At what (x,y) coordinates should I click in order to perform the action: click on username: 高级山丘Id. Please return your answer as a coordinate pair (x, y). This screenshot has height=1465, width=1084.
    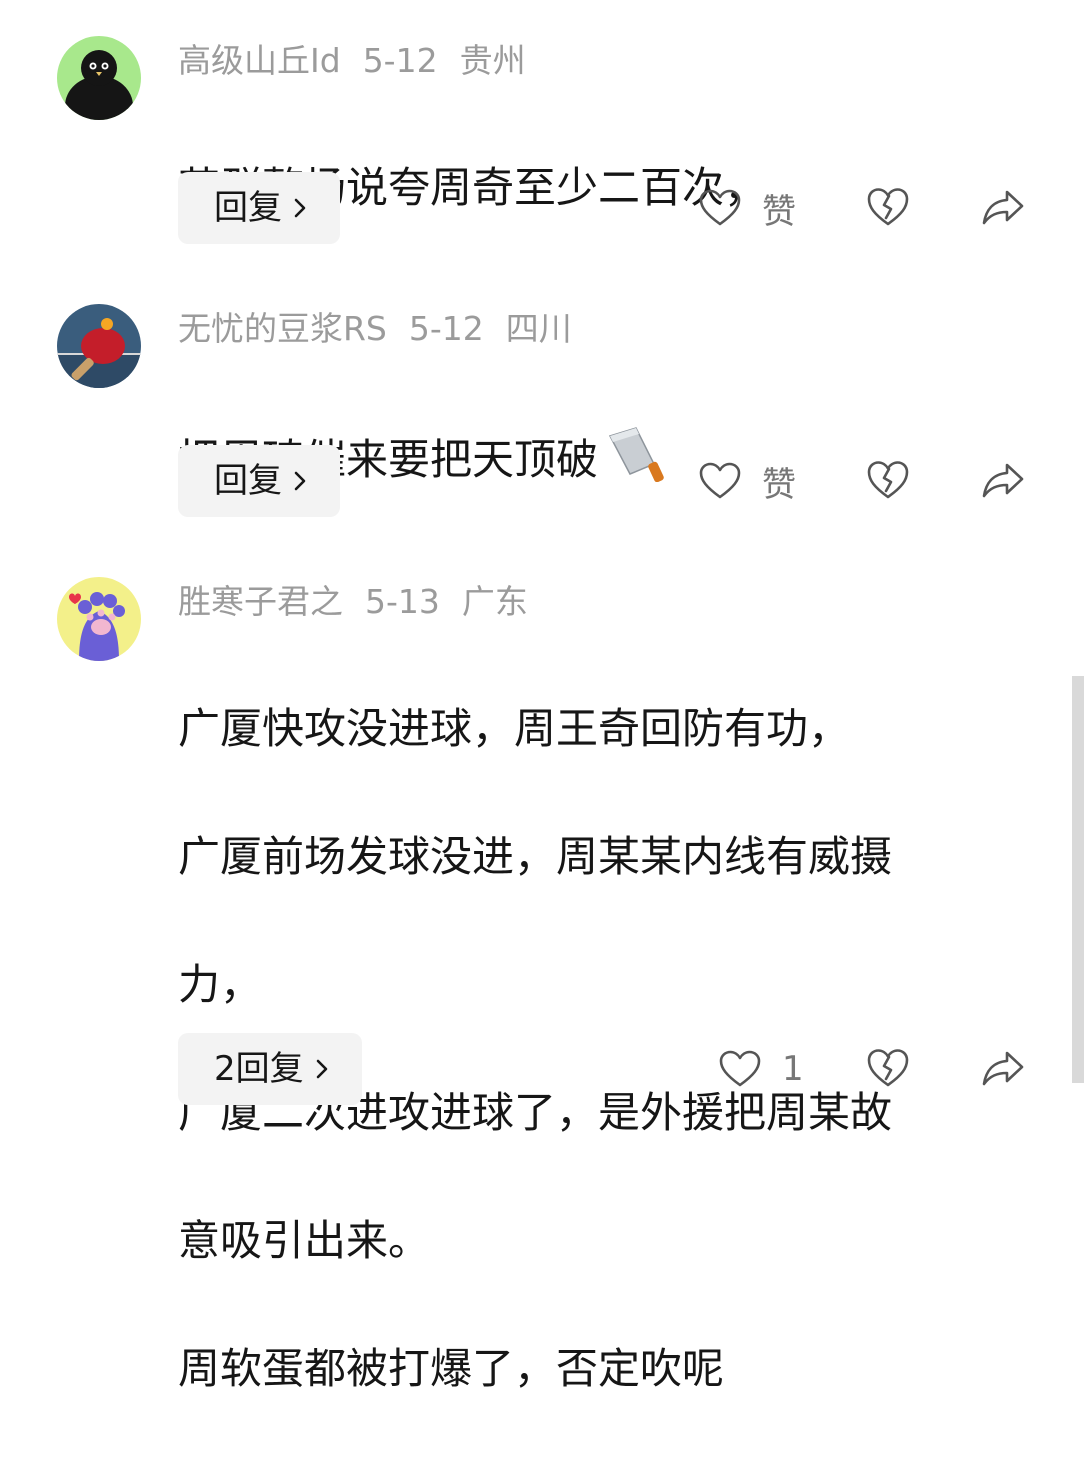
    Looking at the image, I should click on (259, 60).